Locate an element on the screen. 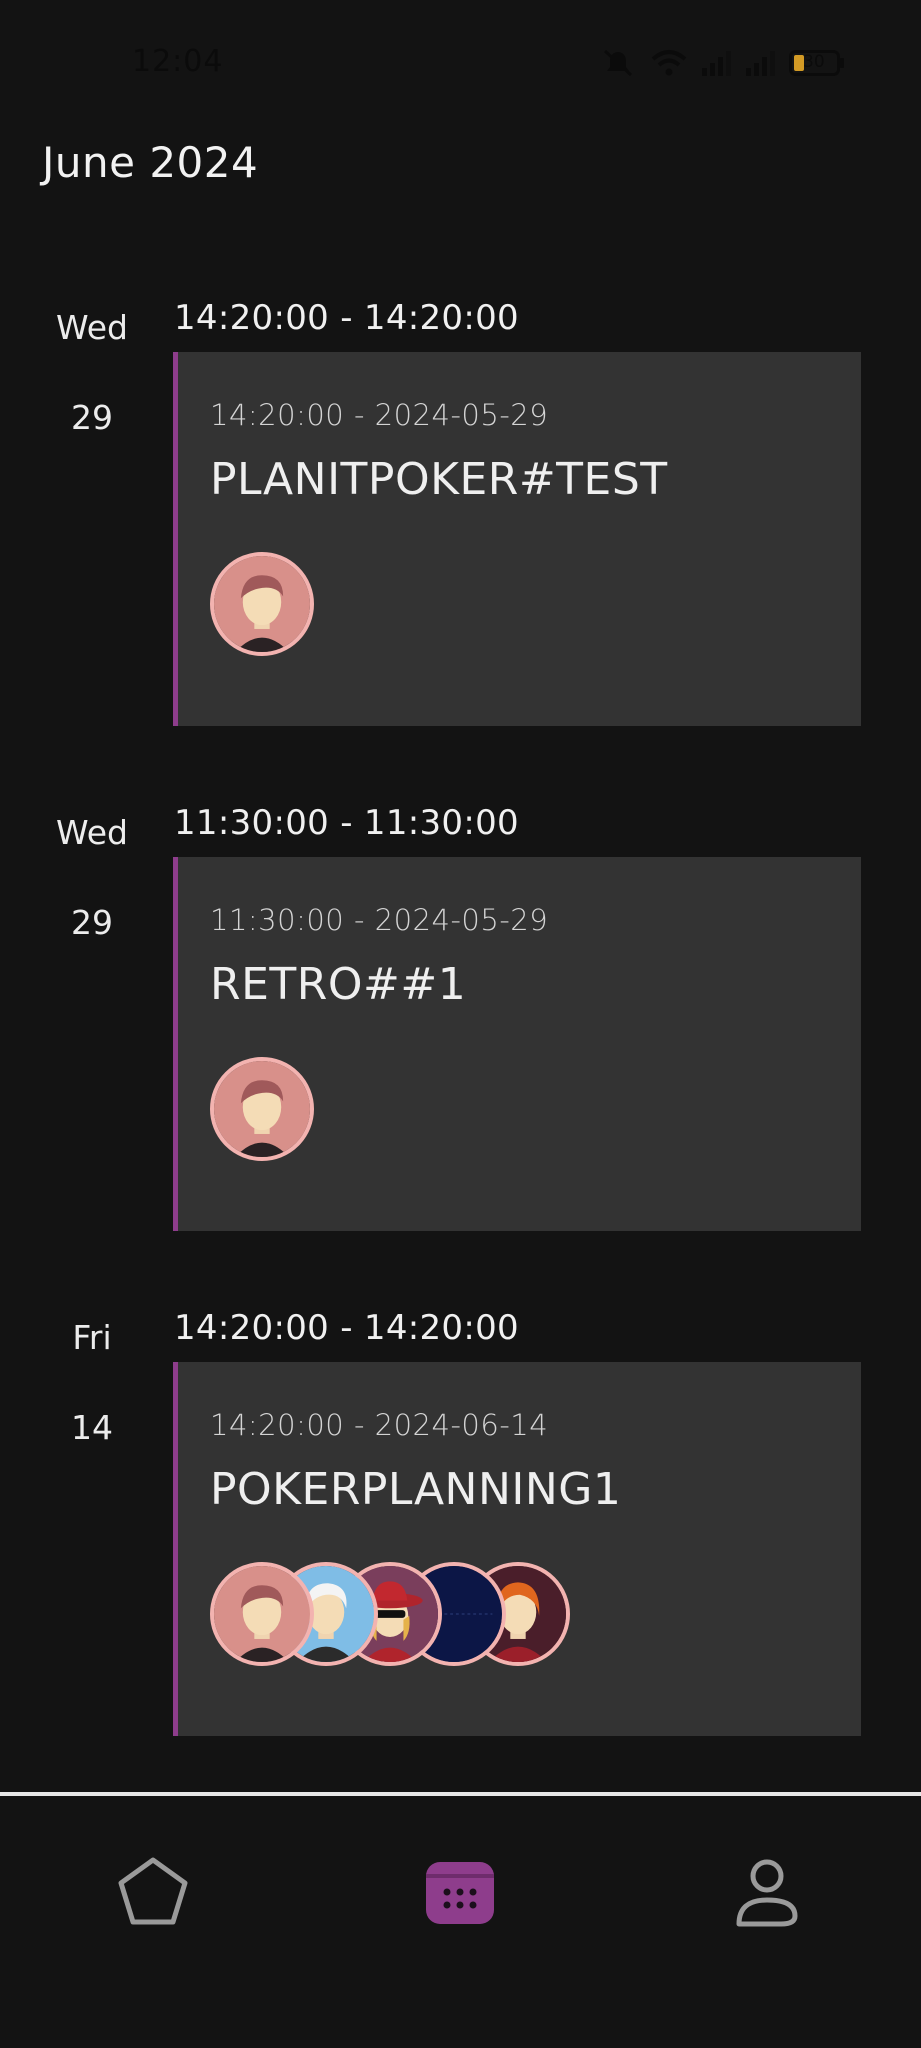 The height and width of the screenshot is (2048, 921). calendar-icon is located at coordinates (460, 1893).